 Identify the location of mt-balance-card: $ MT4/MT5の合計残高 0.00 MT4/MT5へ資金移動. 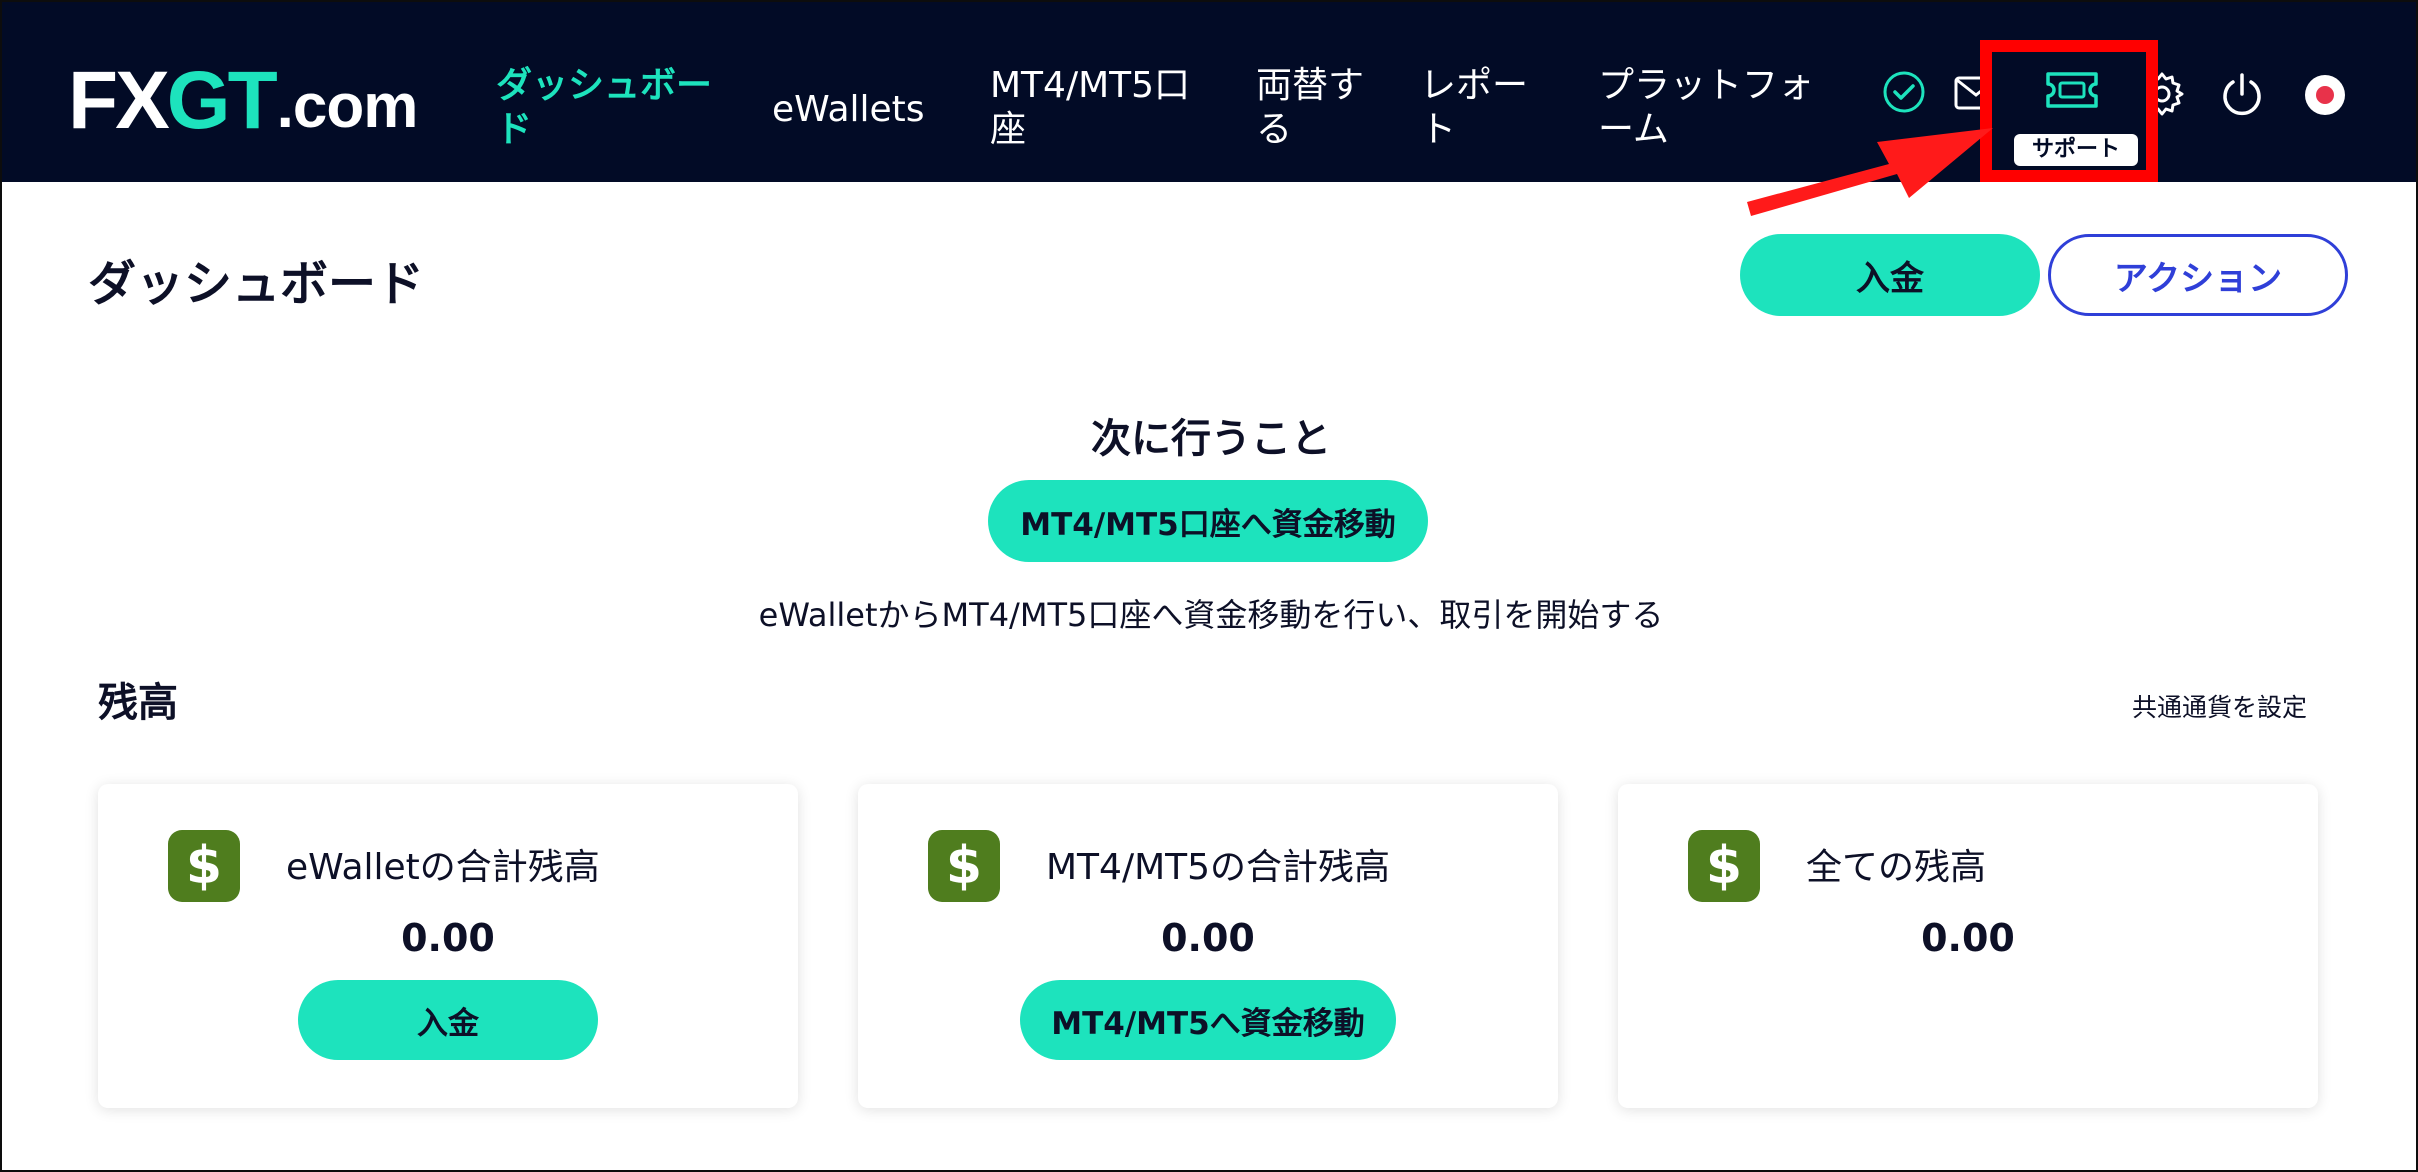
(1208, 946).